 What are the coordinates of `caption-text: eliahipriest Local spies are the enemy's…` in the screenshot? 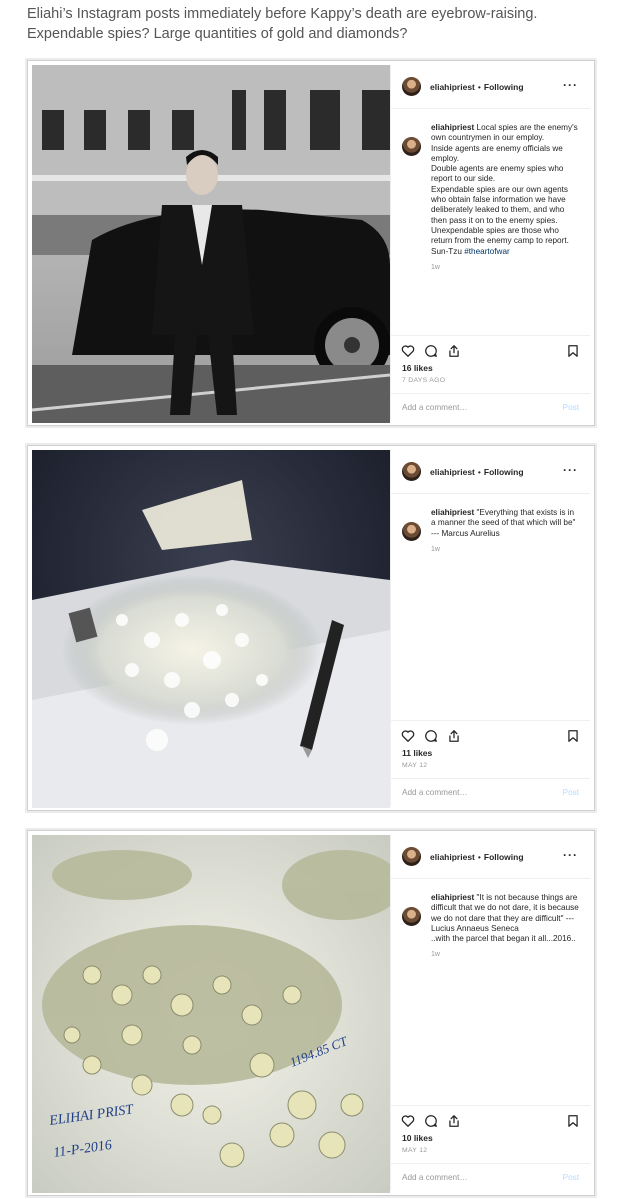 It's located at (505, 198).